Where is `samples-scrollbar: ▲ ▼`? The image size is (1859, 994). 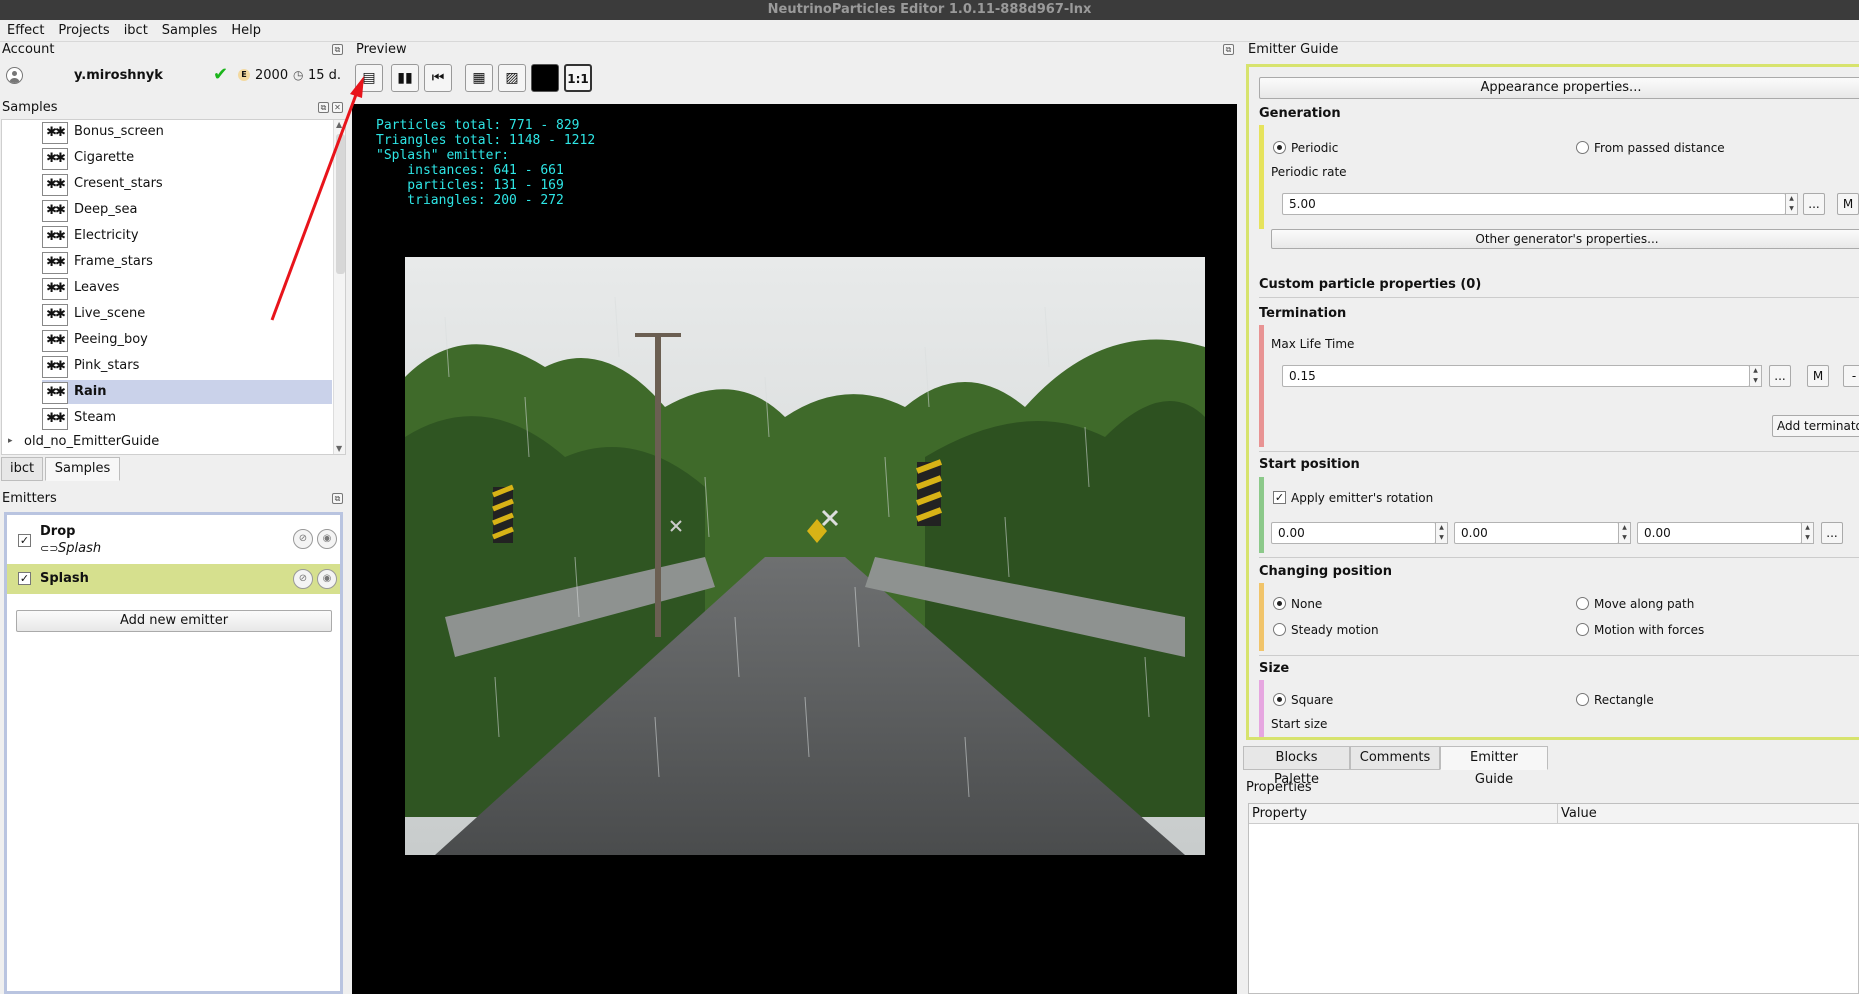 samples-scrollbar: ▲ ▼ is located at coordinates (339, 287).